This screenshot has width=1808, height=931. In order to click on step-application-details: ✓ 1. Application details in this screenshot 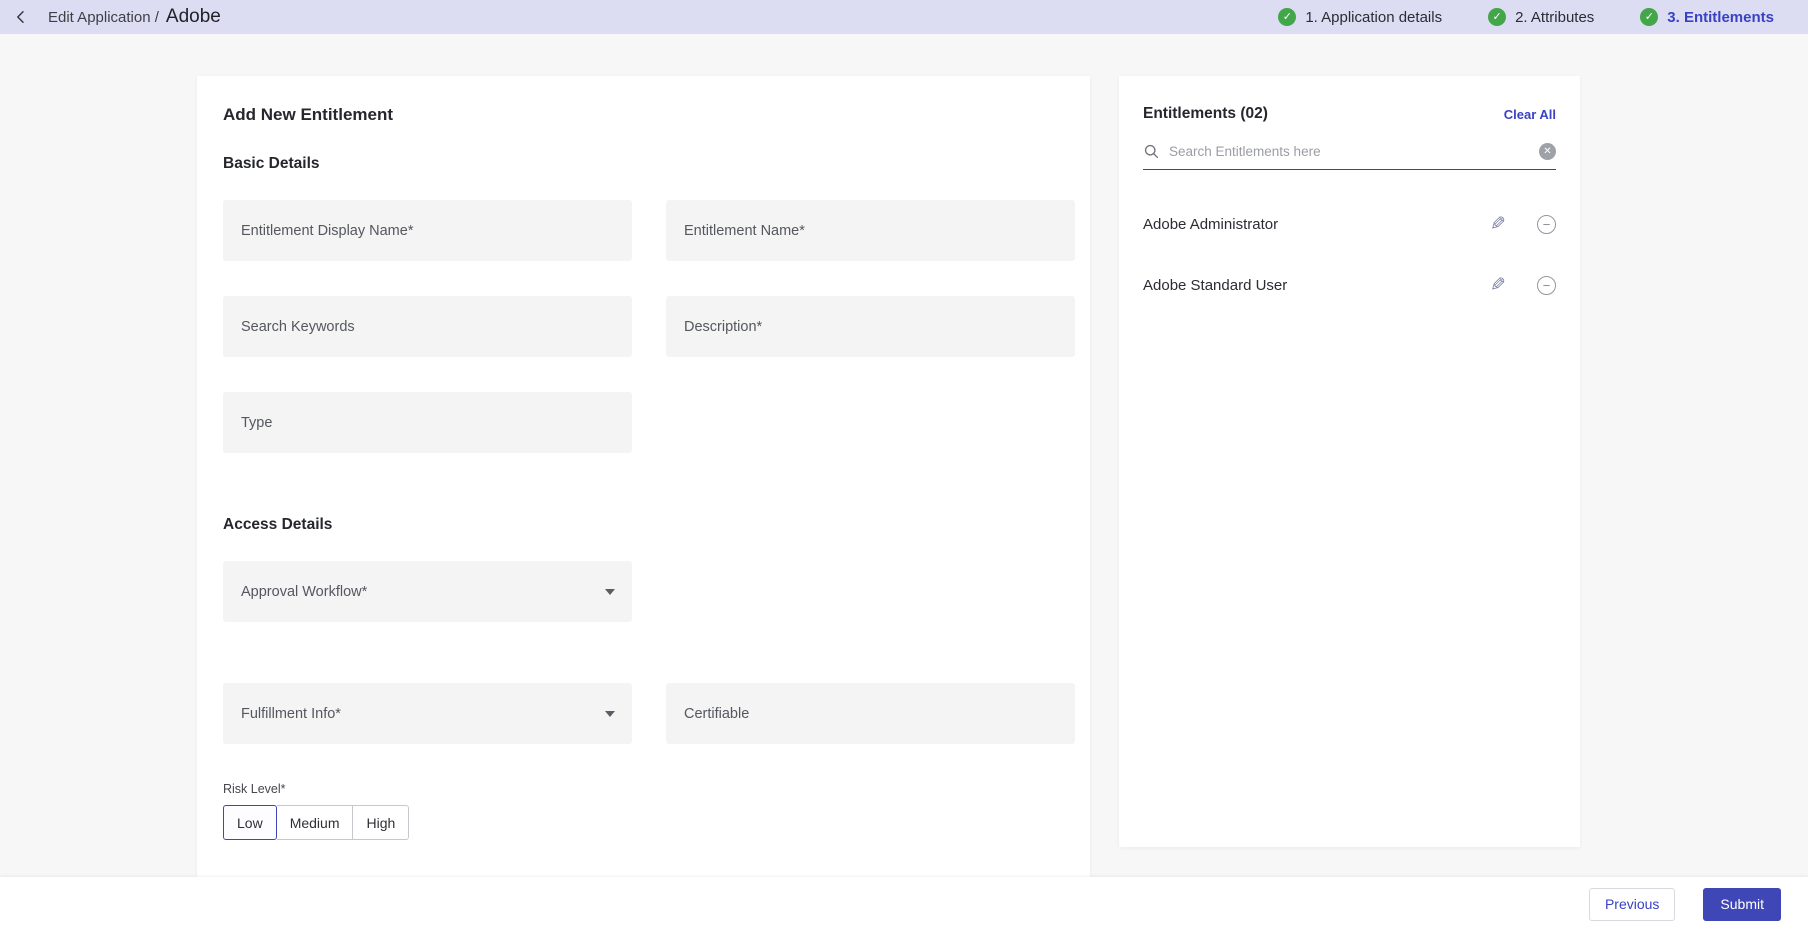, I will do `click(1360, 17)`.